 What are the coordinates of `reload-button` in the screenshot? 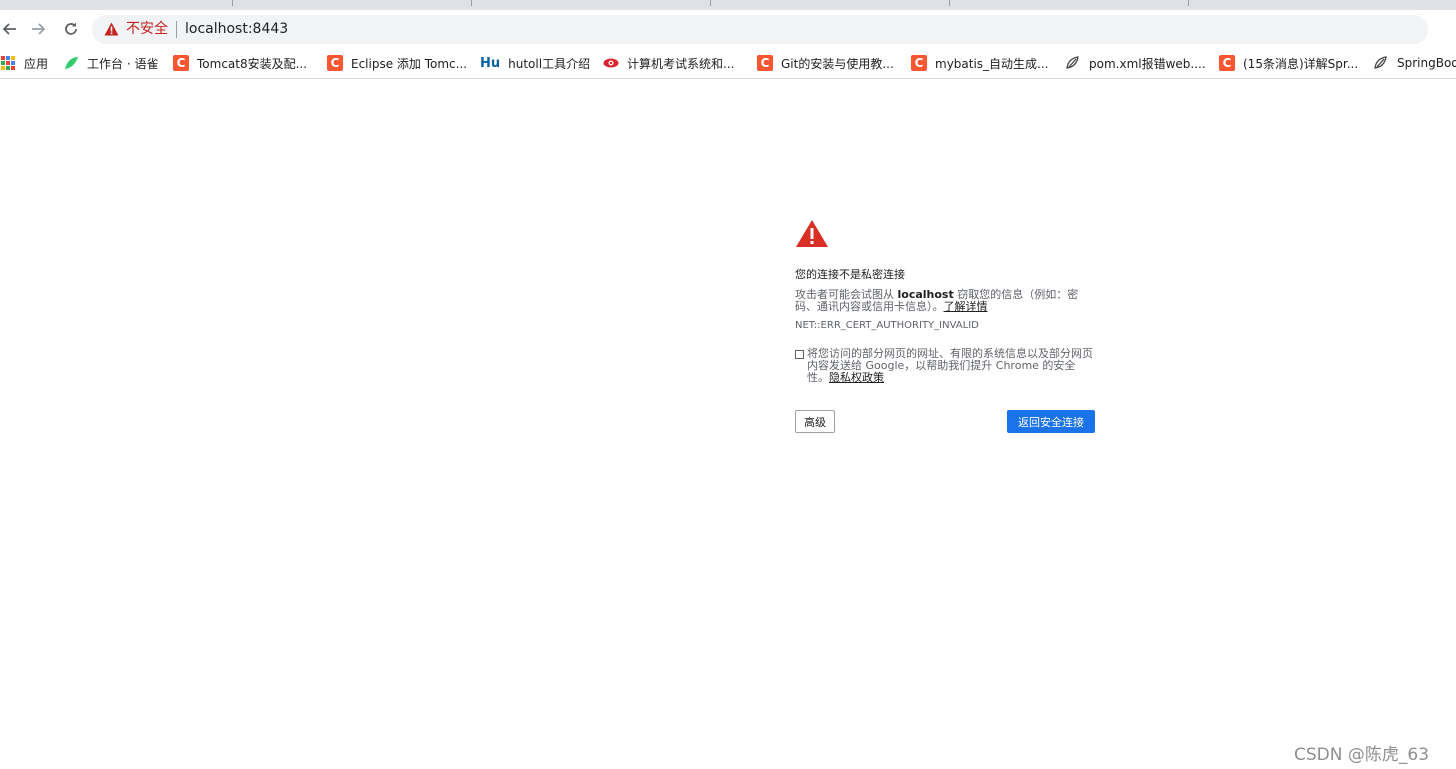 It's located at (71, 29).